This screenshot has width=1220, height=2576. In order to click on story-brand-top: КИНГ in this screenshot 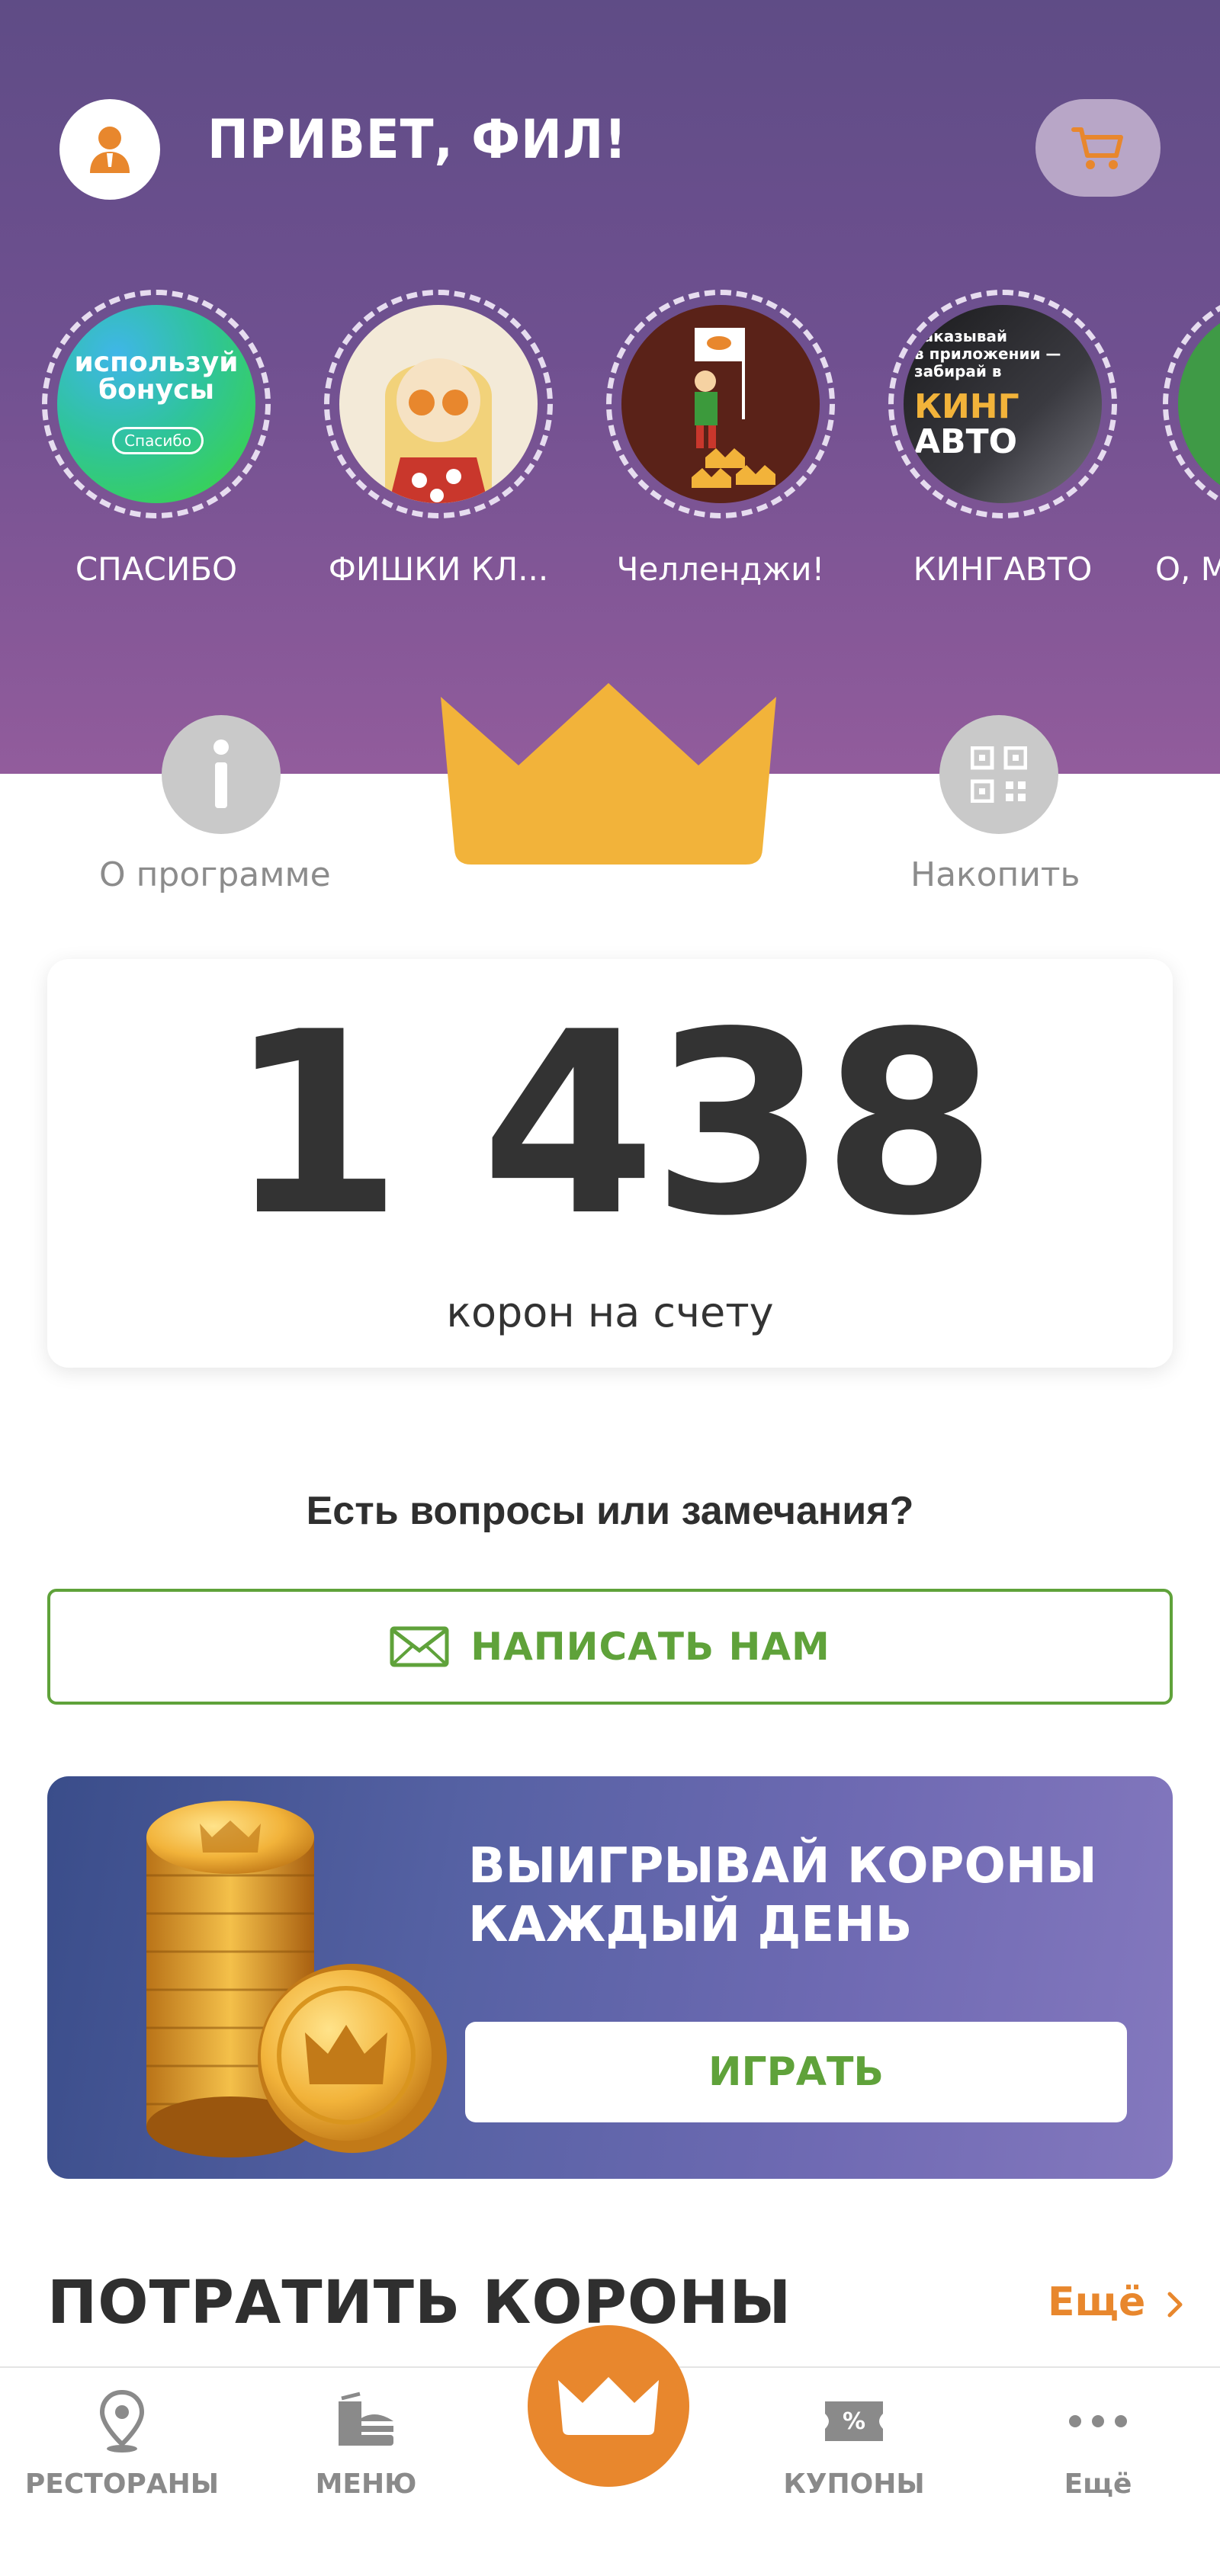, I will do `click(966, 406)`.